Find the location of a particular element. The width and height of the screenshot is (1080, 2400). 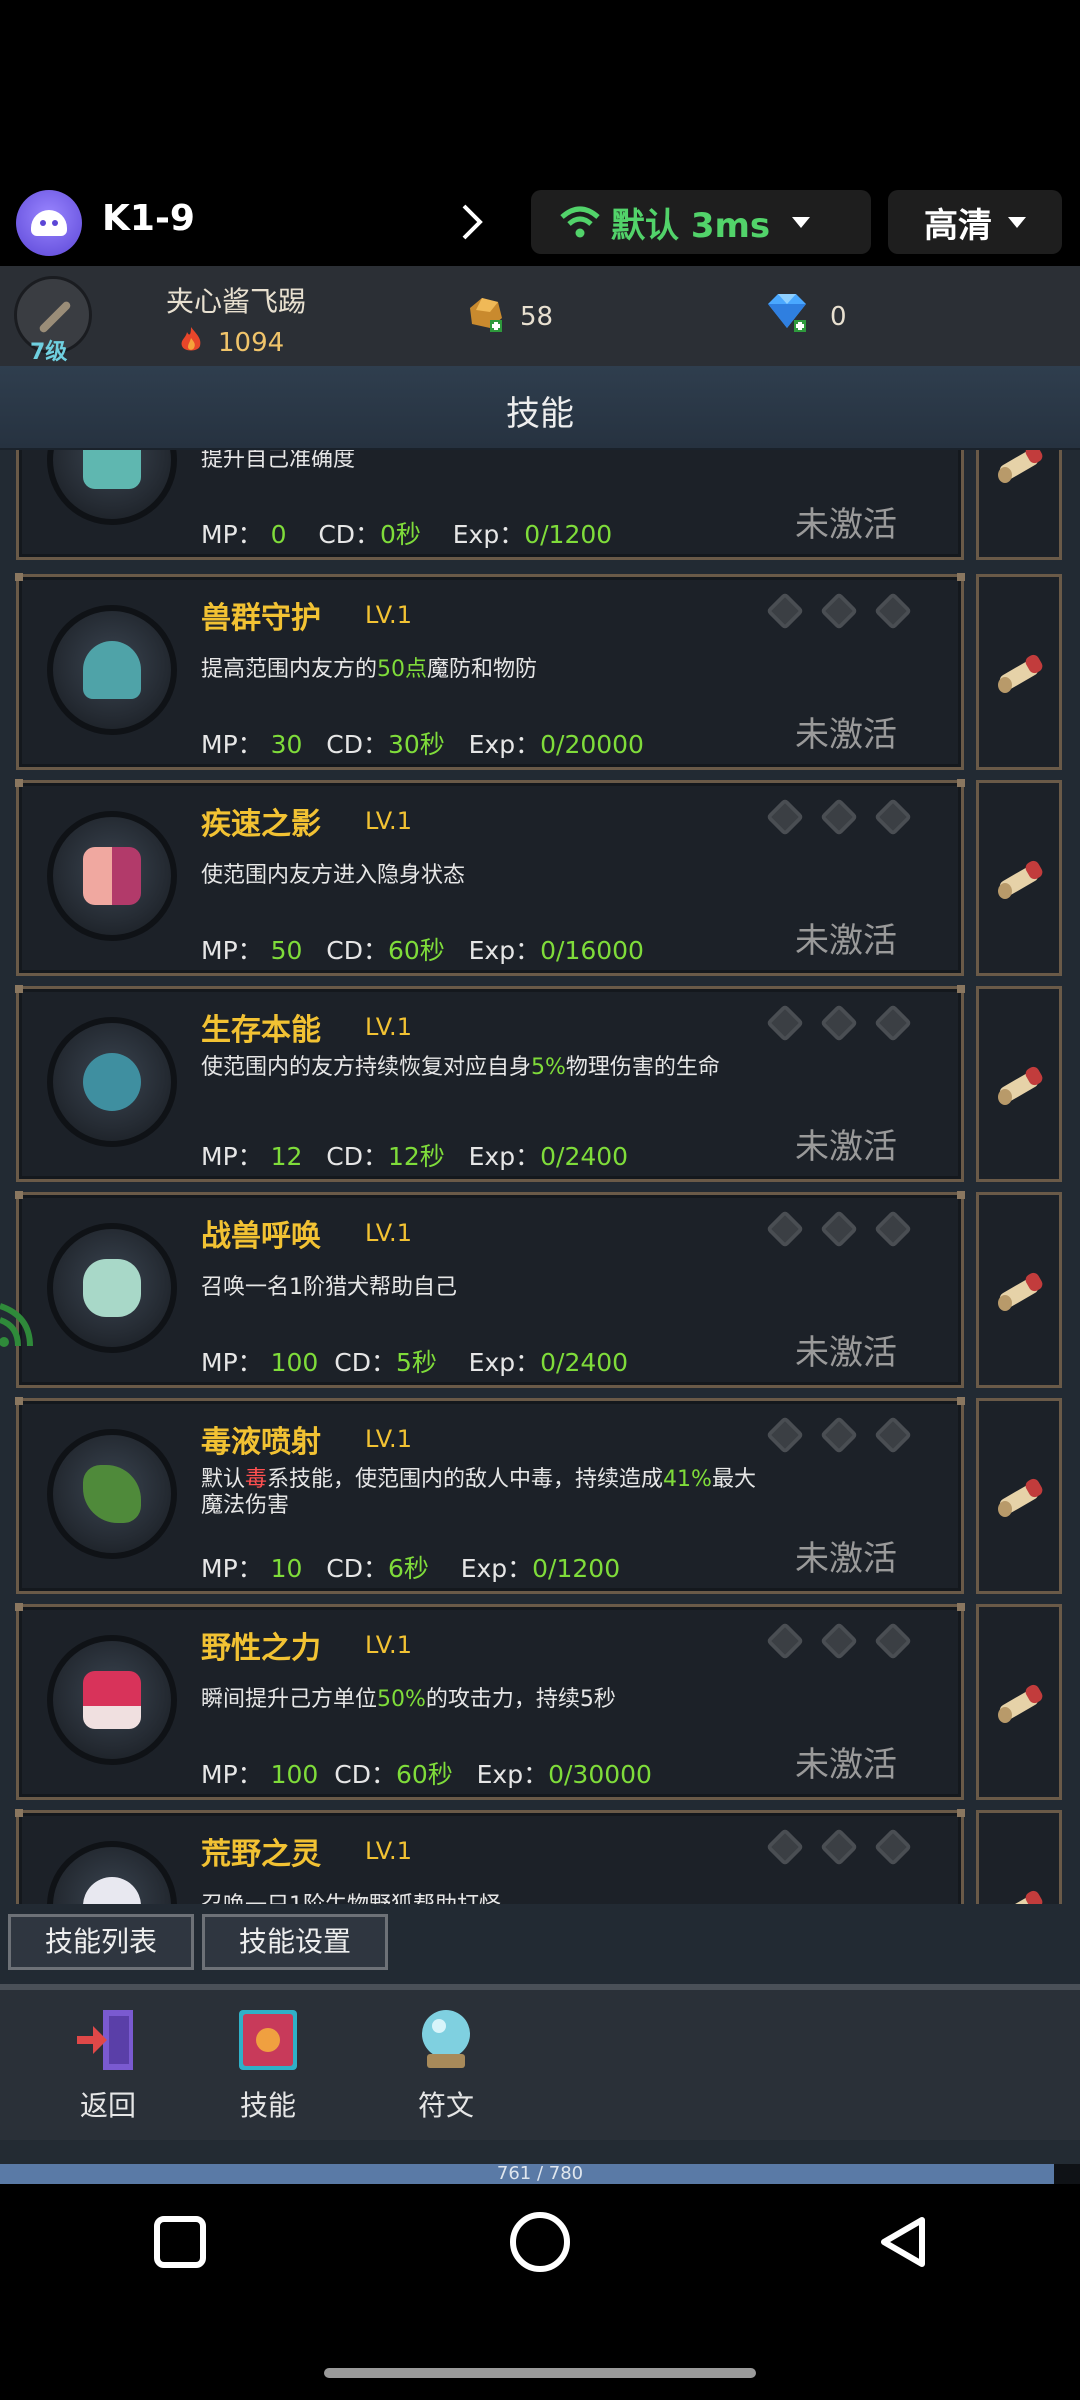

status-bar-area is located at coordinates (540, 90).